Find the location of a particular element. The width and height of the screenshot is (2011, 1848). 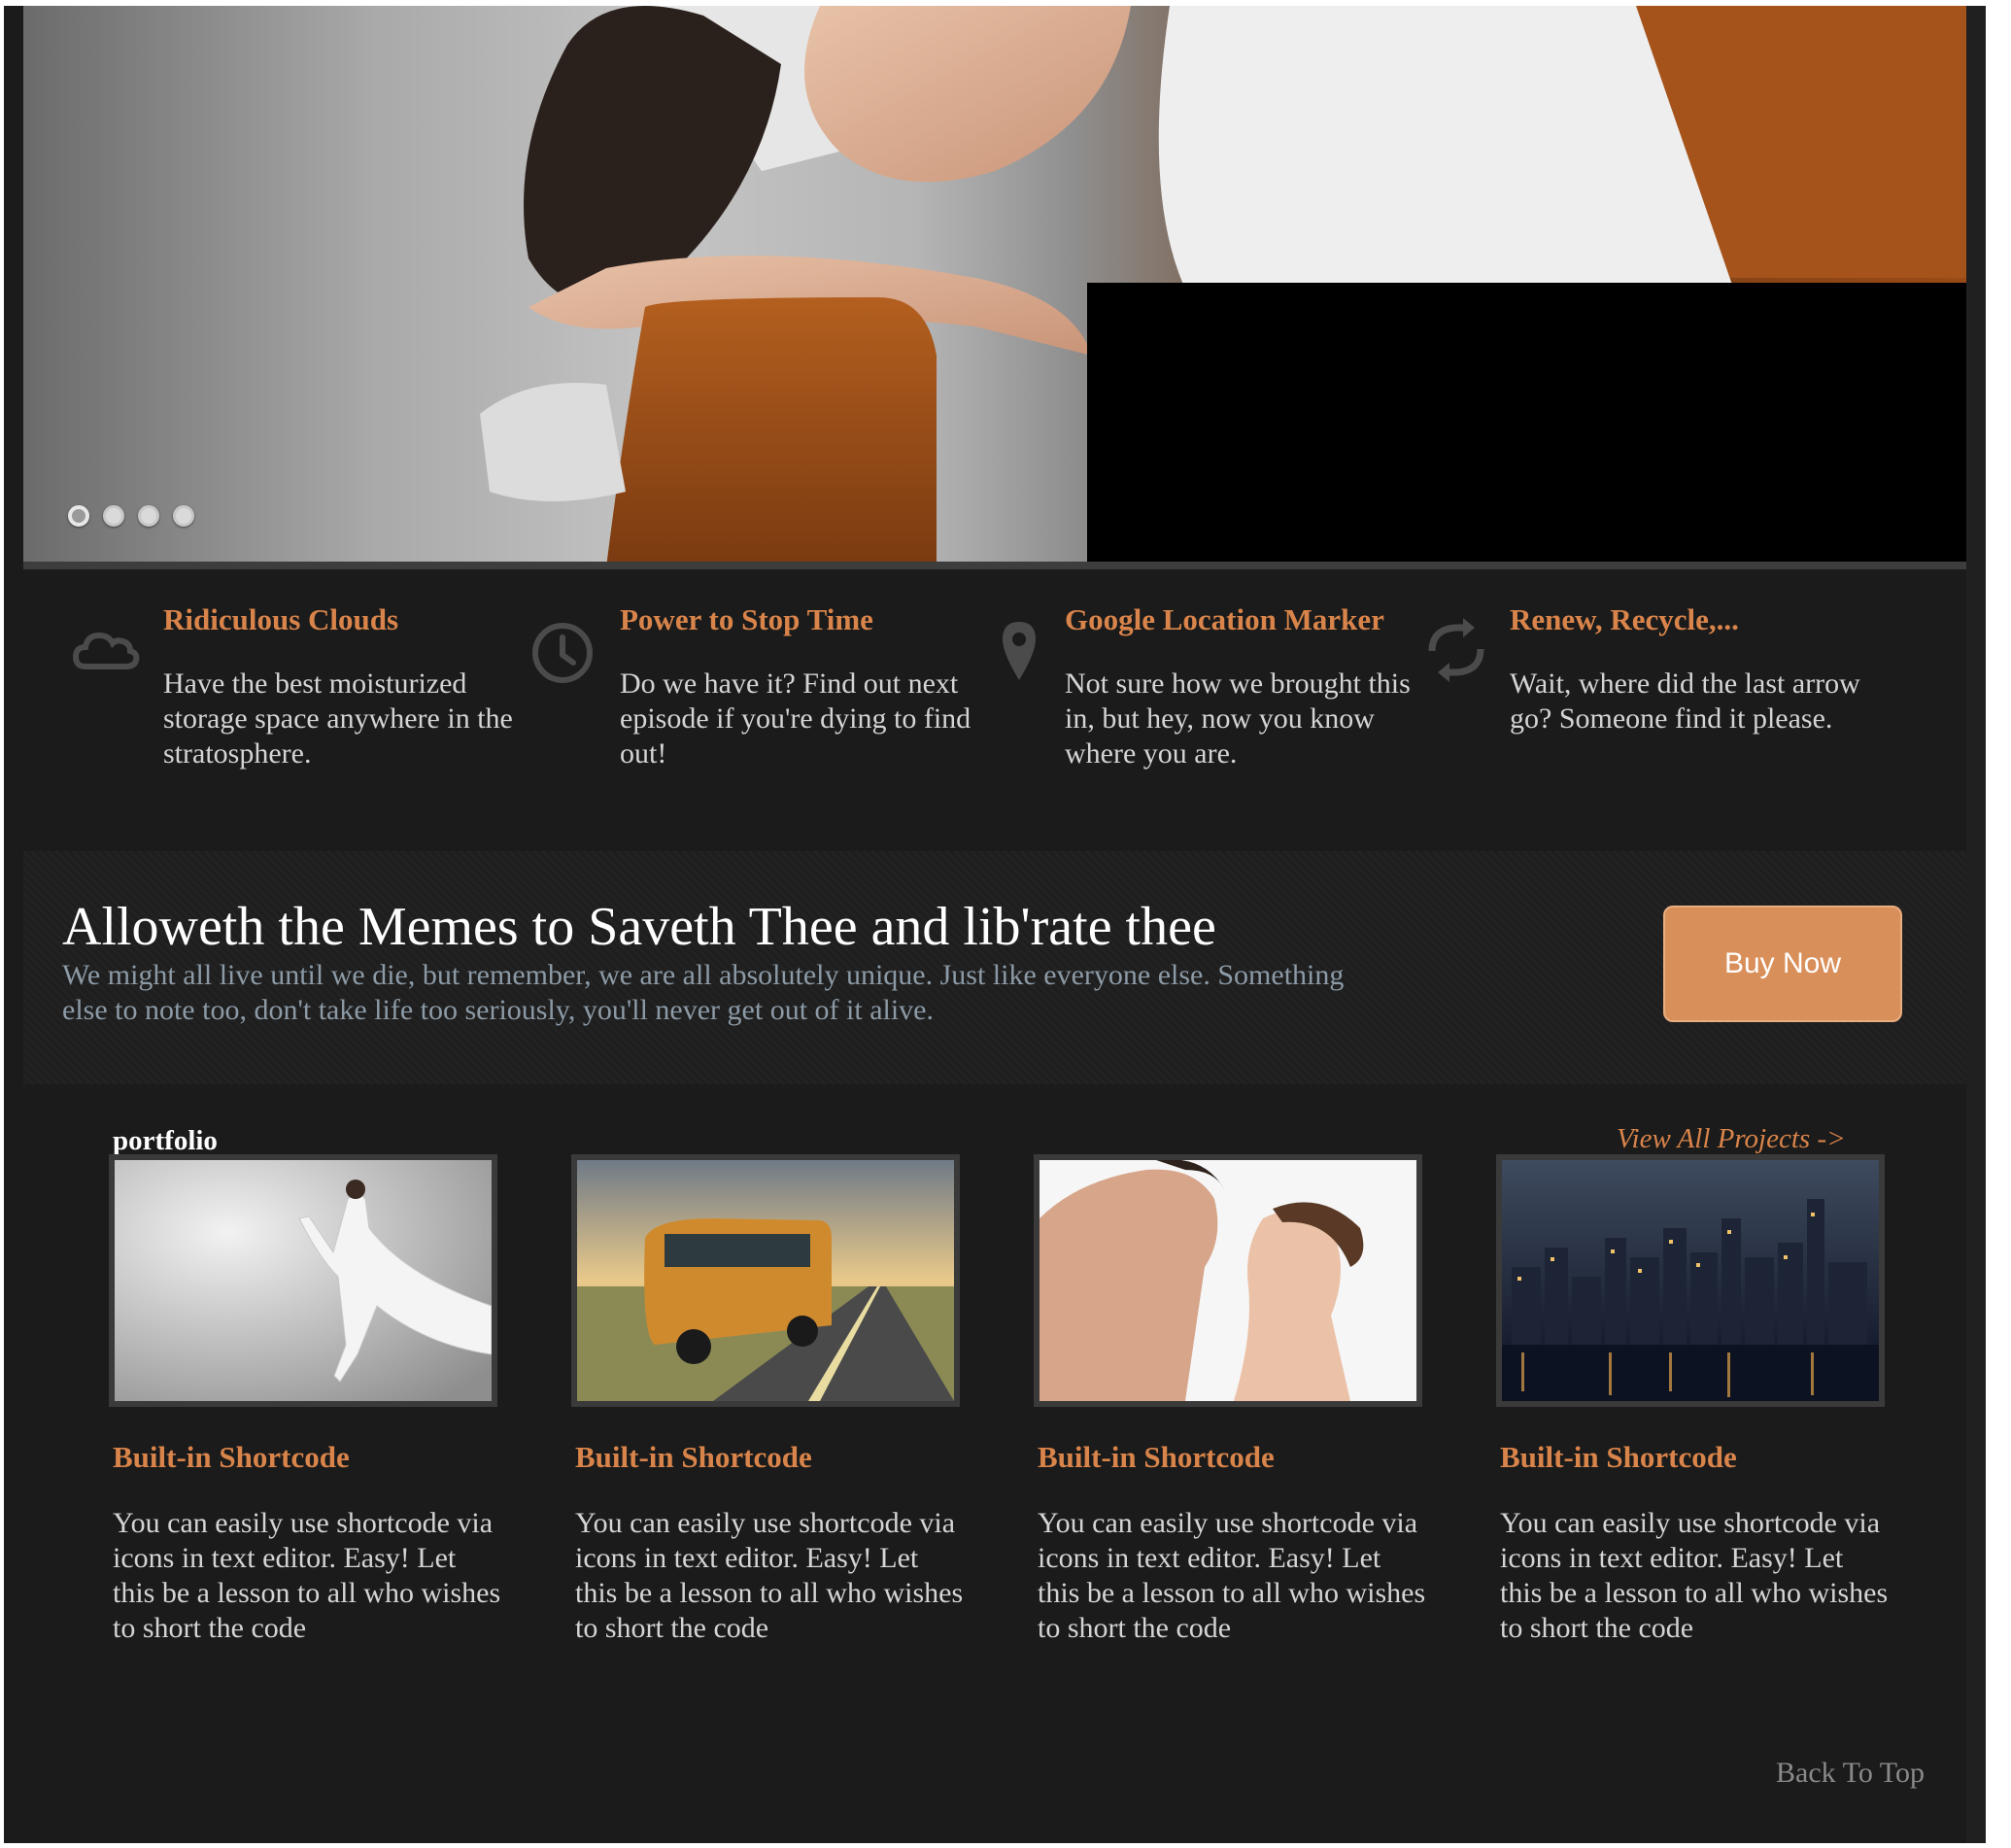

couple-image is located at coordinates (1228, 1280).